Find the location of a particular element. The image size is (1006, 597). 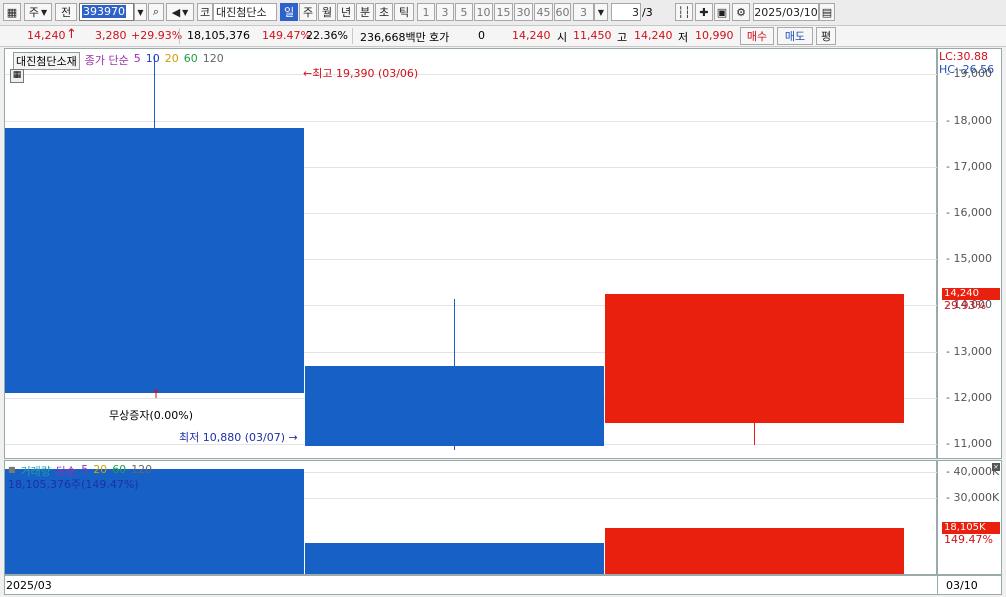

period-label: 초 is located at coordinates (384, 12).